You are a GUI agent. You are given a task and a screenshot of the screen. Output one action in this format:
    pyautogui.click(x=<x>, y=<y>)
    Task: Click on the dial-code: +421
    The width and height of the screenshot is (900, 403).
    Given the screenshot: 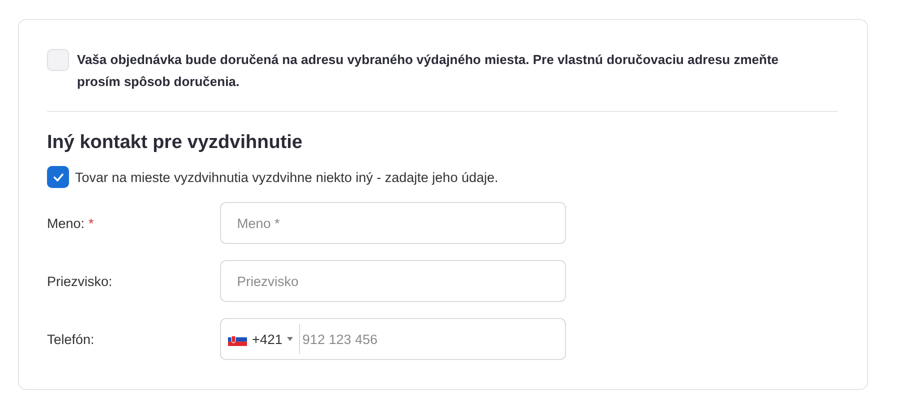 What is the action you would take?
    pyautogui.click(x=267, y=339)
    